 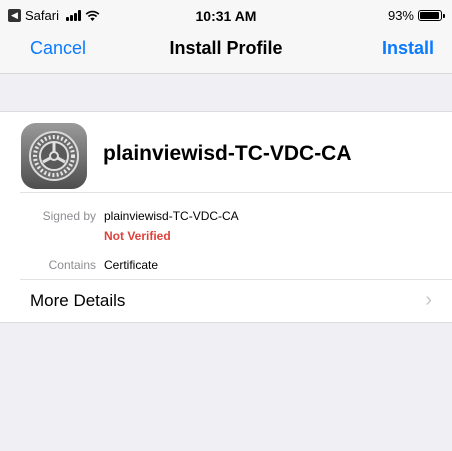 What do you see at coordinates (400, 15) in the screenshot?
I see `battery-percent: 93%` at bounding box center [400, 15].